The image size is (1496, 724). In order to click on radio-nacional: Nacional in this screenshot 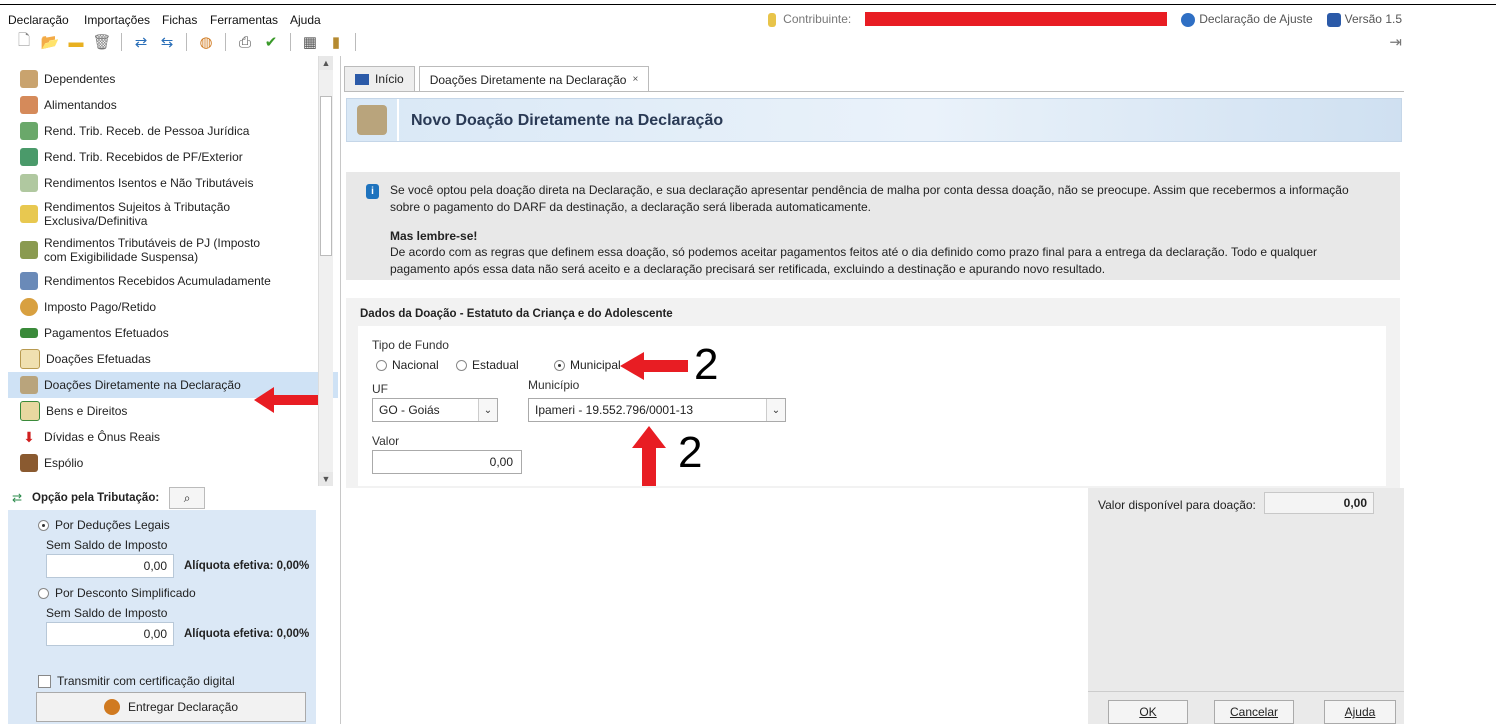, I will do `click(407, 365)`.